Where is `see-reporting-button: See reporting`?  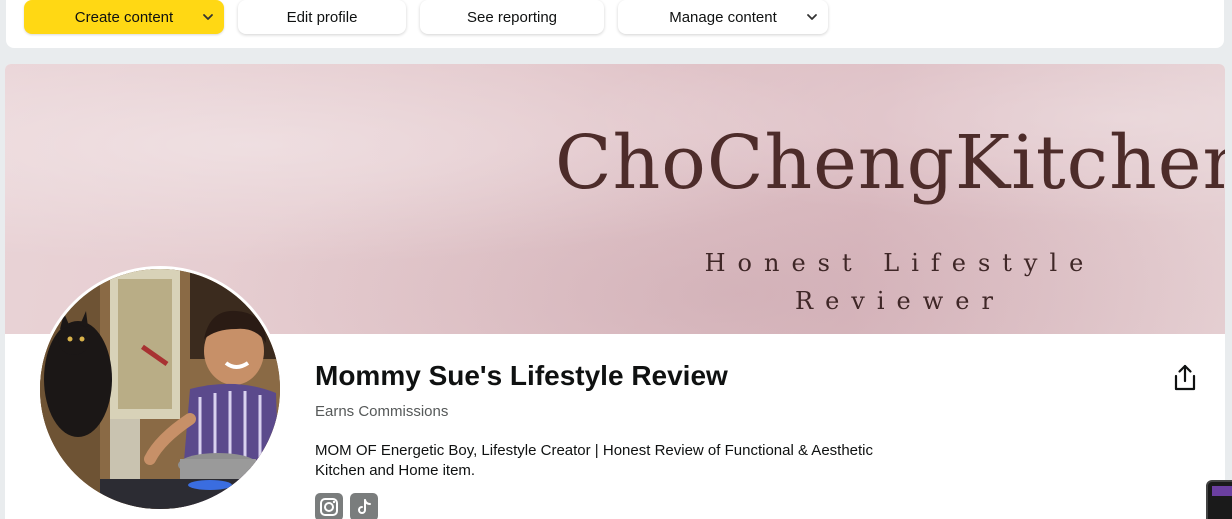 see-reporting-button: See reporting is located at coordinates (512, 17).